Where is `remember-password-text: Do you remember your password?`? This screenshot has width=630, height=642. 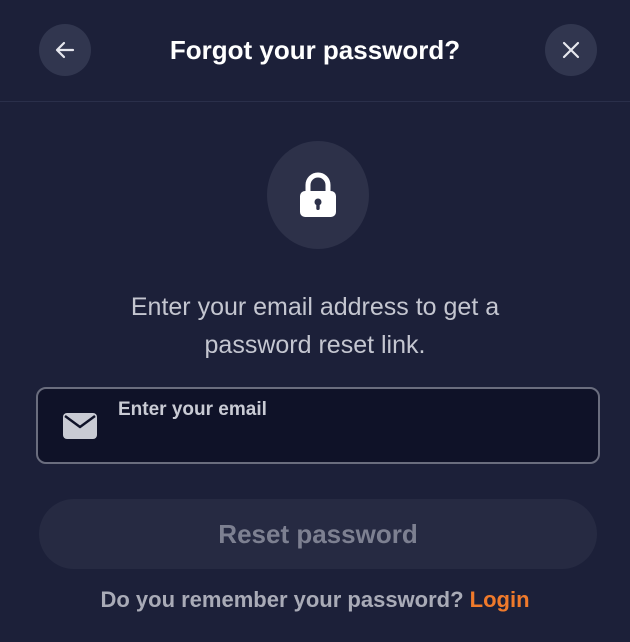 remember-password-text: Do you remember your password? is located at coordinates (282, 599).